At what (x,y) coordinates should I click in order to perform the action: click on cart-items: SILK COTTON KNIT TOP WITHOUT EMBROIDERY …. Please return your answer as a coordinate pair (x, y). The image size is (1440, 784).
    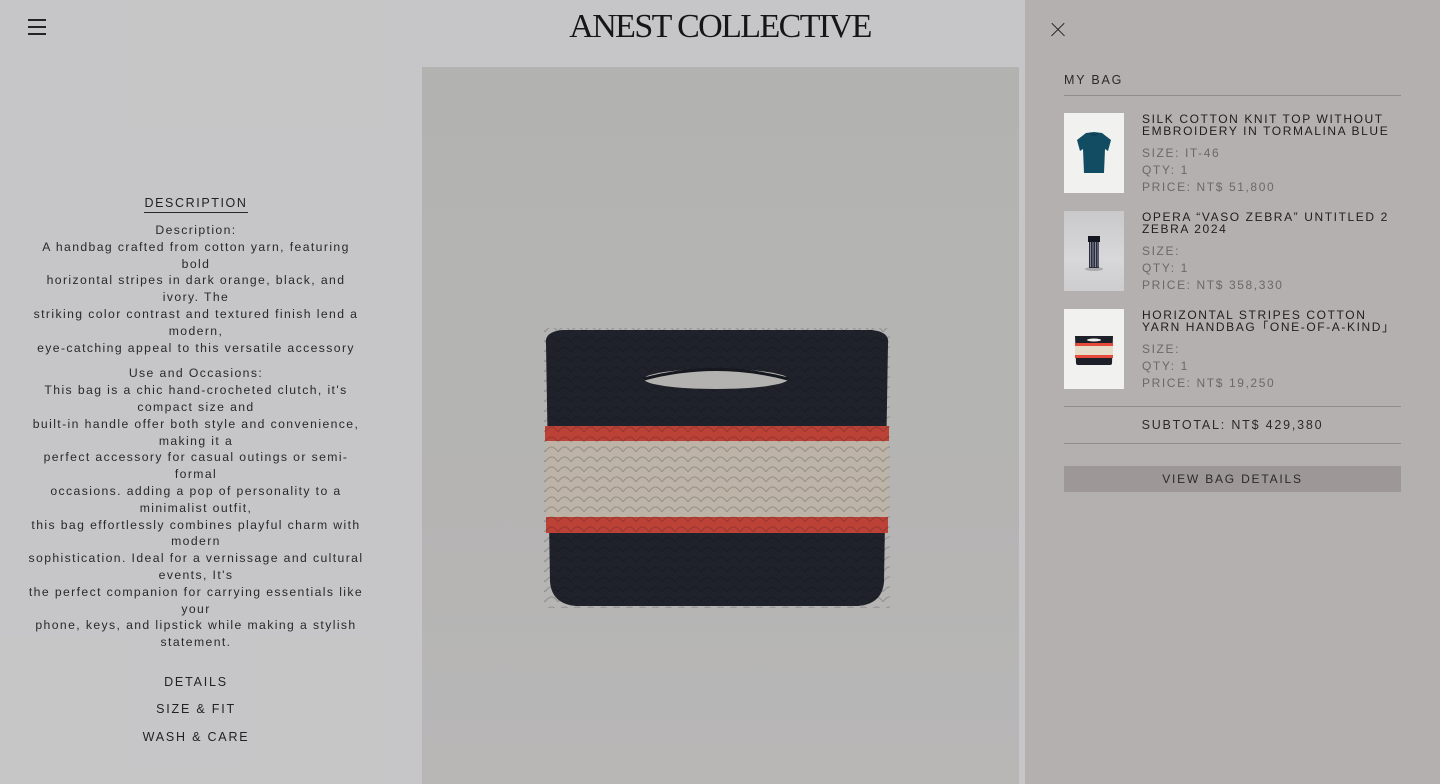
    Looking at the image, I should click on (1232, 260).